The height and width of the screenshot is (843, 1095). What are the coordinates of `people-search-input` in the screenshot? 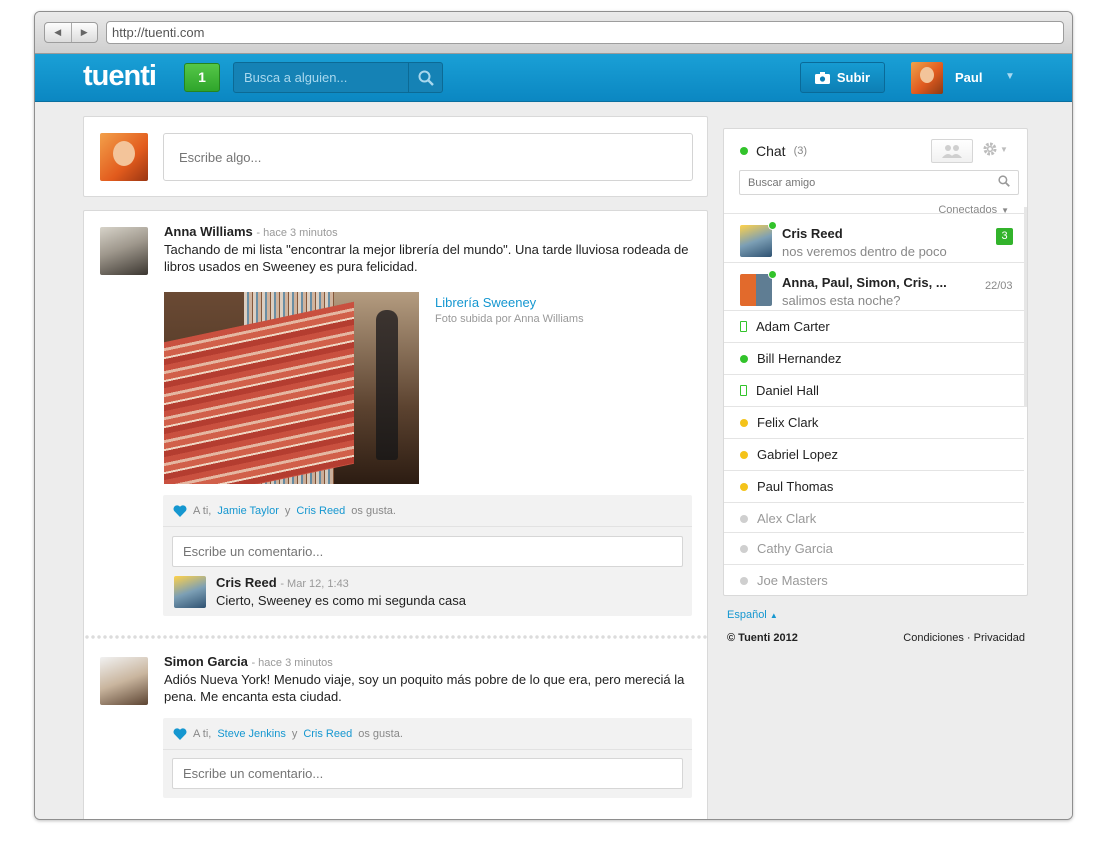 It's located at (321, 77).